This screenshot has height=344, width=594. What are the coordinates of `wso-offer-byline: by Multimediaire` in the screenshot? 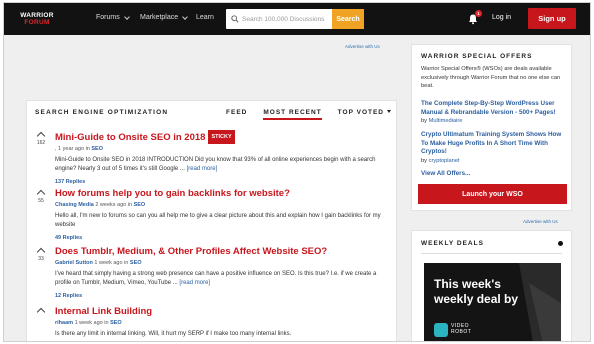 It's located at (494, 121).